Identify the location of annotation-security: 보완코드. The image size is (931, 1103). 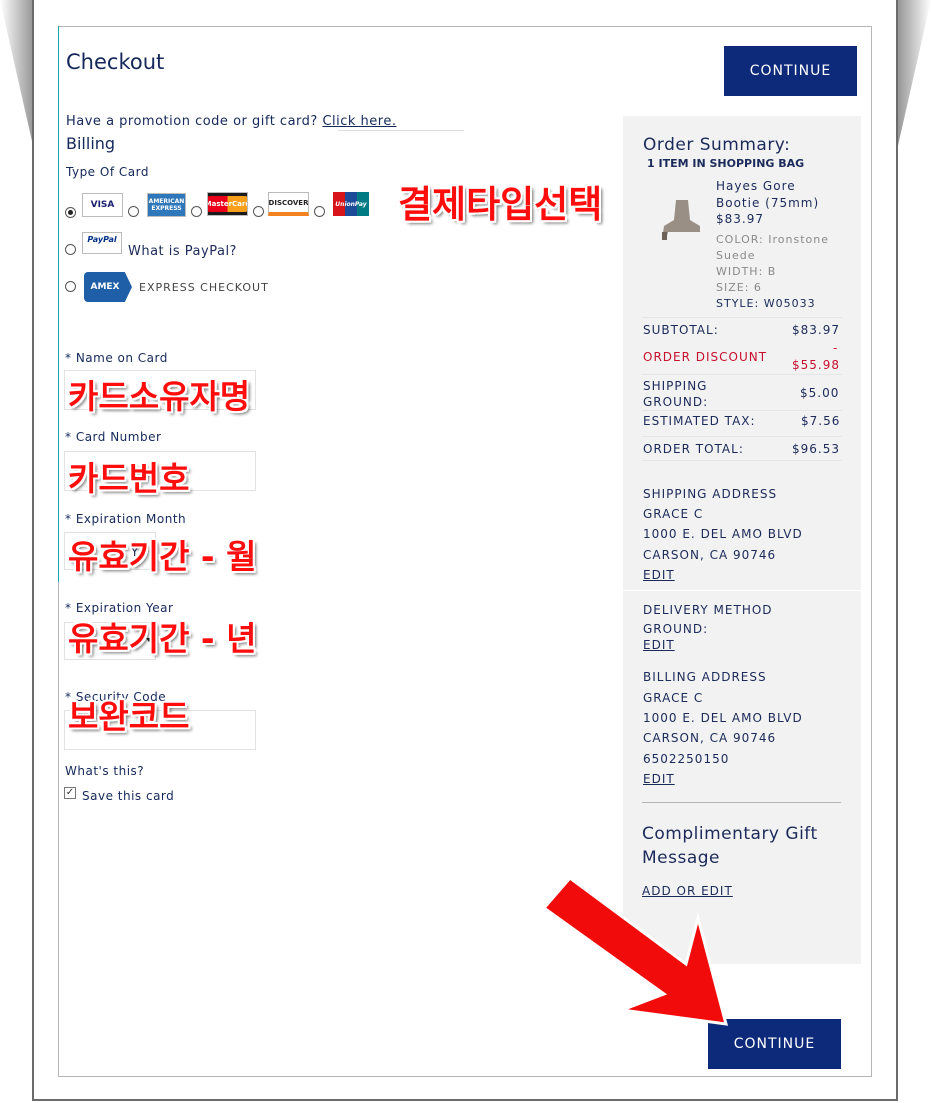
(129, 716).